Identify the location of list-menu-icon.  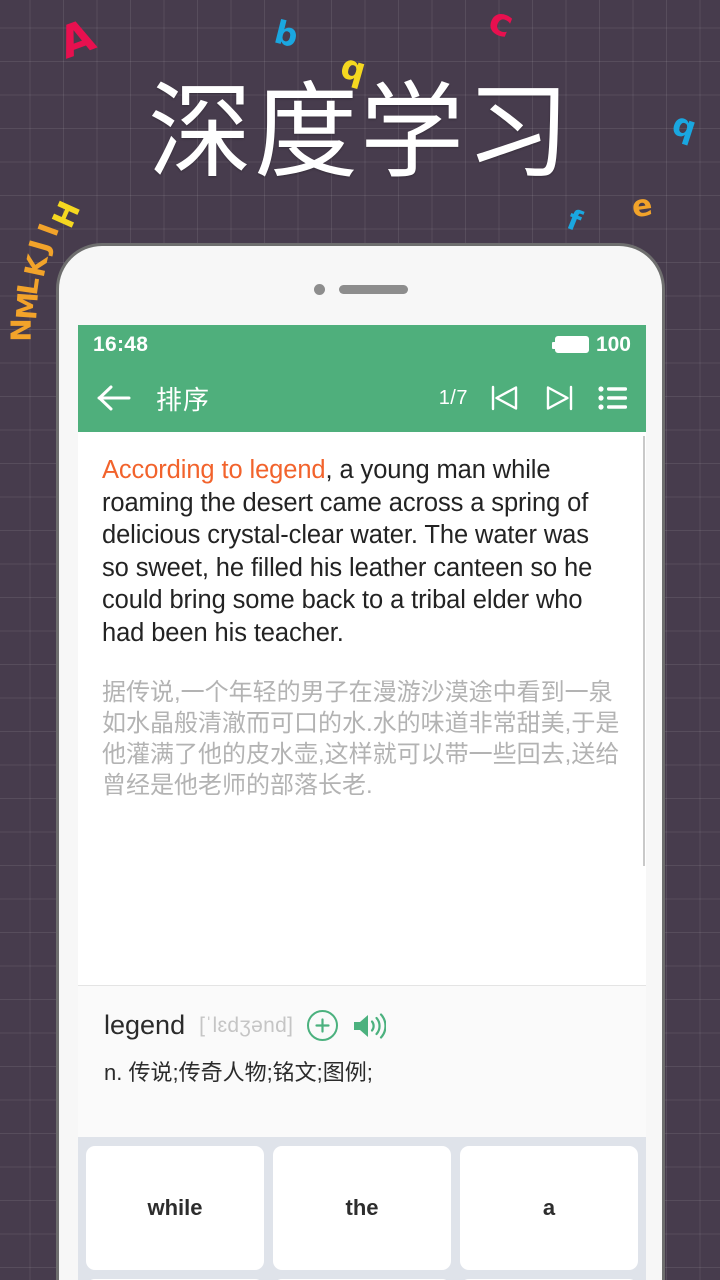
(613, 398).